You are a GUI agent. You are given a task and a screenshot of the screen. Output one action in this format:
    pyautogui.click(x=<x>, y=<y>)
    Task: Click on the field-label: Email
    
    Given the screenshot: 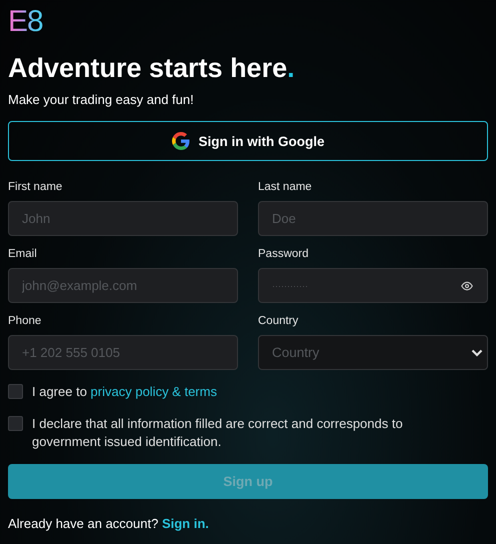 What is the action you would take?
    pyautogui.click(x=23, y=254)
    